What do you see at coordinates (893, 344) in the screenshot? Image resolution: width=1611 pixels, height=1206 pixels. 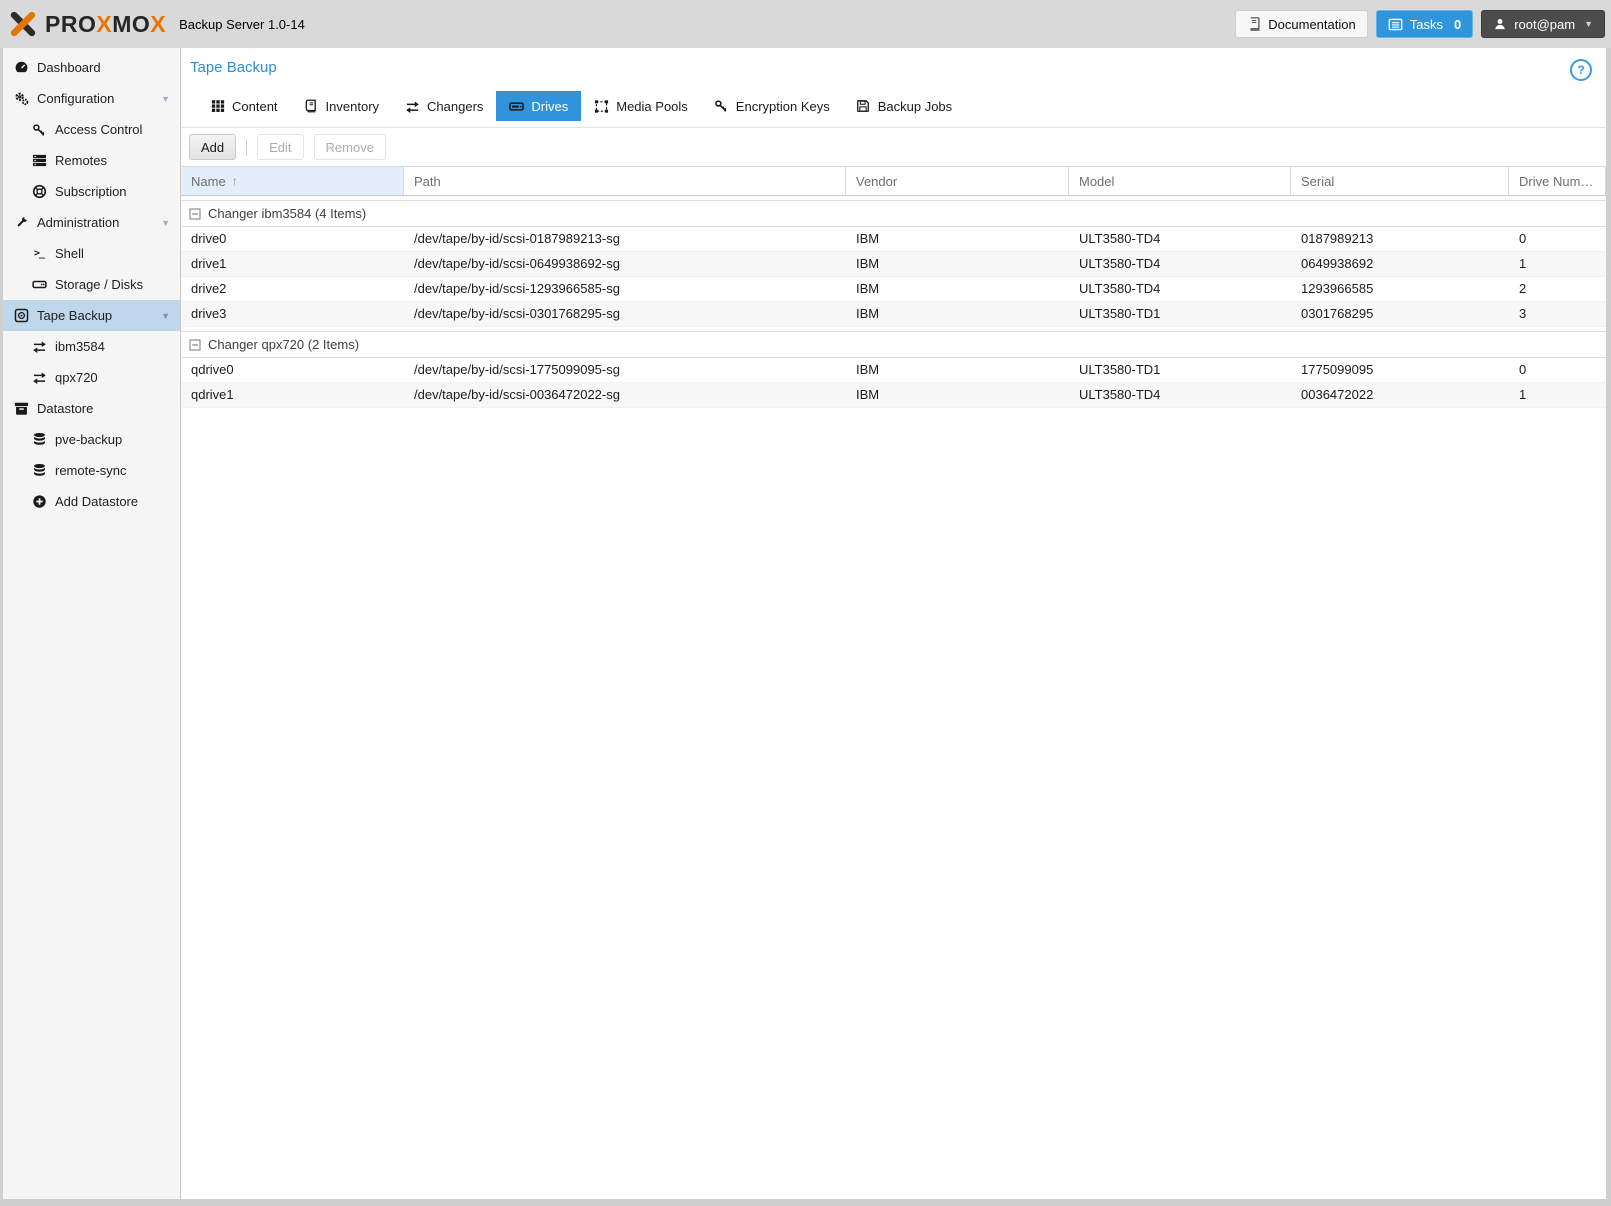 I see `group-header-qpx720: Changer qpx720 (2 Items)` at bounding box center [893, 344].